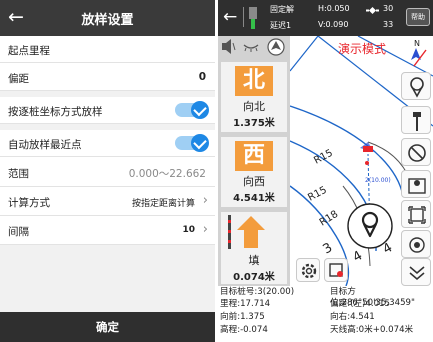  What do you see at coordinates (334, 8) in the screenshot?
I see `h-precision: H:0.050` at bounding box center [334, 8].